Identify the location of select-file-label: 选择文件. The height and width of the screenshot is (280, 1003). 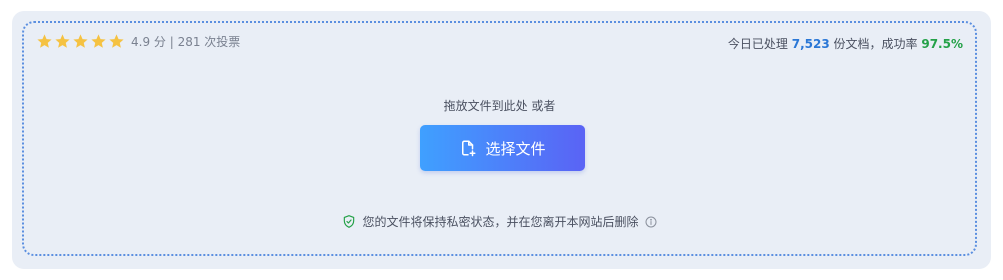
(515, 149).